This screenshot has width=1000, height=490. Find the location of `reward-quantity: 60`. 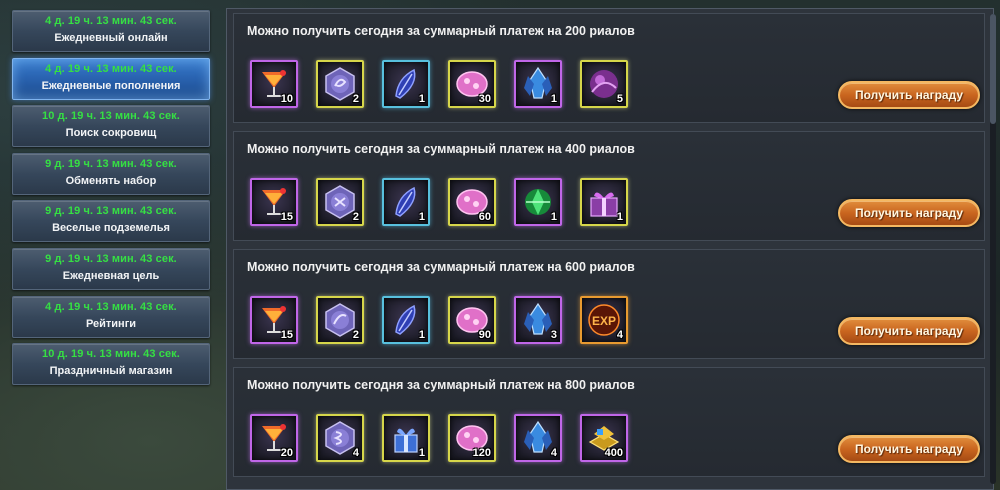

reward-quantity: 60 is located at coordinates (484, 217).